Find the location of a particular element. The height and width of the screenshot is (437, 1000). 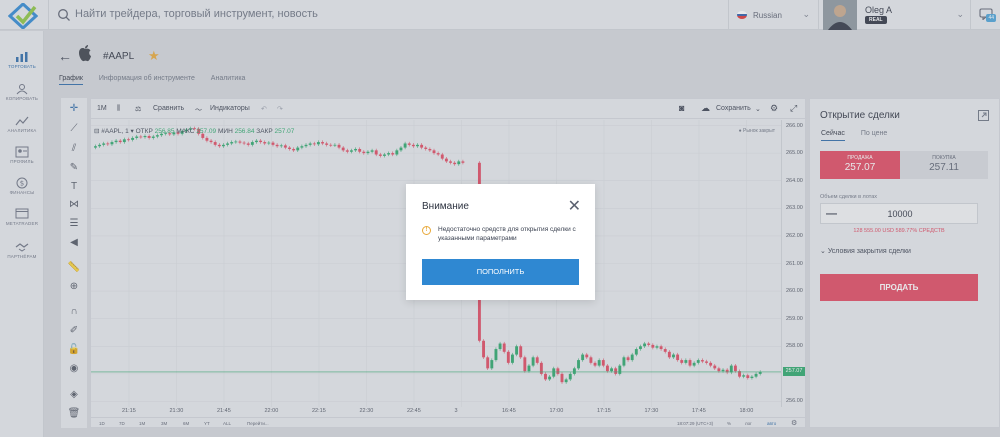

close-icon: ✕ is located at coordinates (574, 206).